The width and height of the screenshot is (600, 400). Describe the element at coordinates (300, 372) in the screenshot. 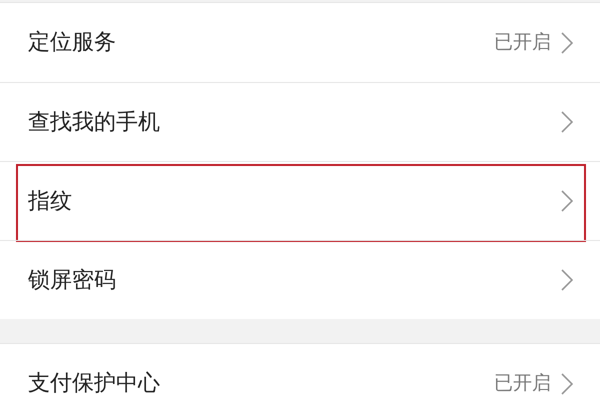

I see `settings-row: 支付保护中心 已开启` at that location.